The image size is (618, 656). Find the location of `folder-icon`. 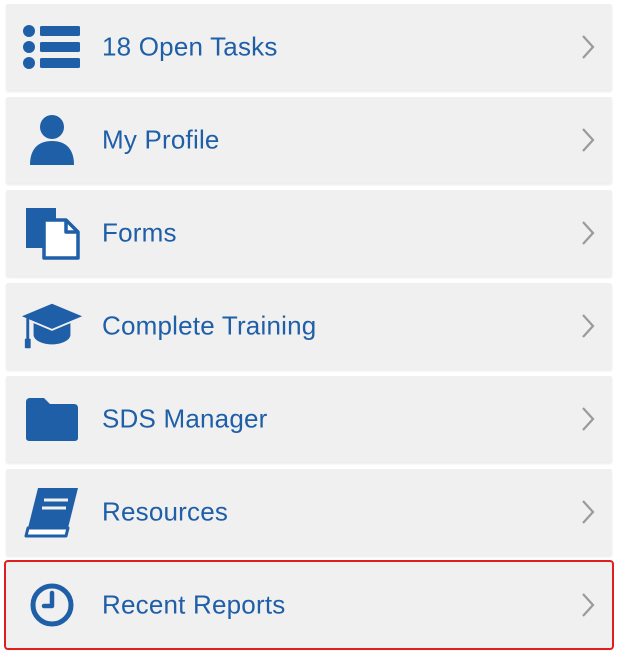

folder-icon is located at coordinates (52, 419).